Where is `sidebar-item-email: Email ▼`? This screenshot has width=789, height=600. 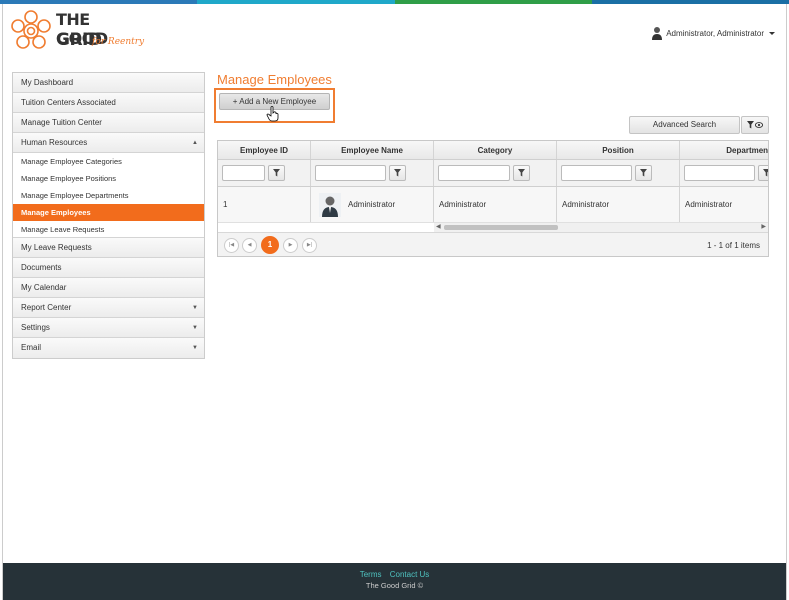 sidebar-item-email: Email ▼ is located at coordinates (108, 348).